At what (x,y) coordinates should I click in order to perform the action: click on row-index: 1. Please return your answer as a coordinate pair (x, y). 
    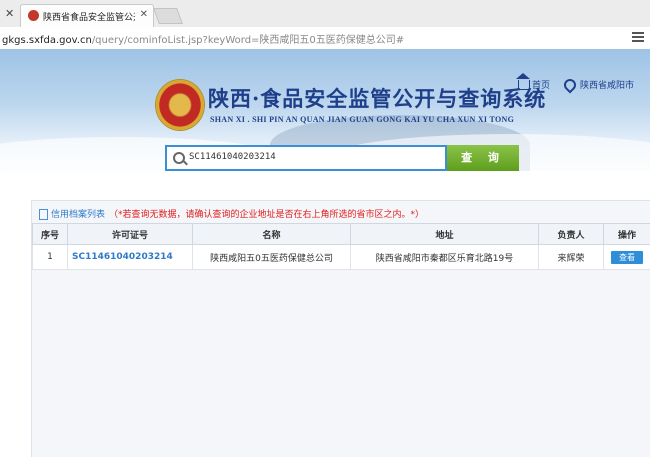
    Looking at the image, I should click on (50, 257).